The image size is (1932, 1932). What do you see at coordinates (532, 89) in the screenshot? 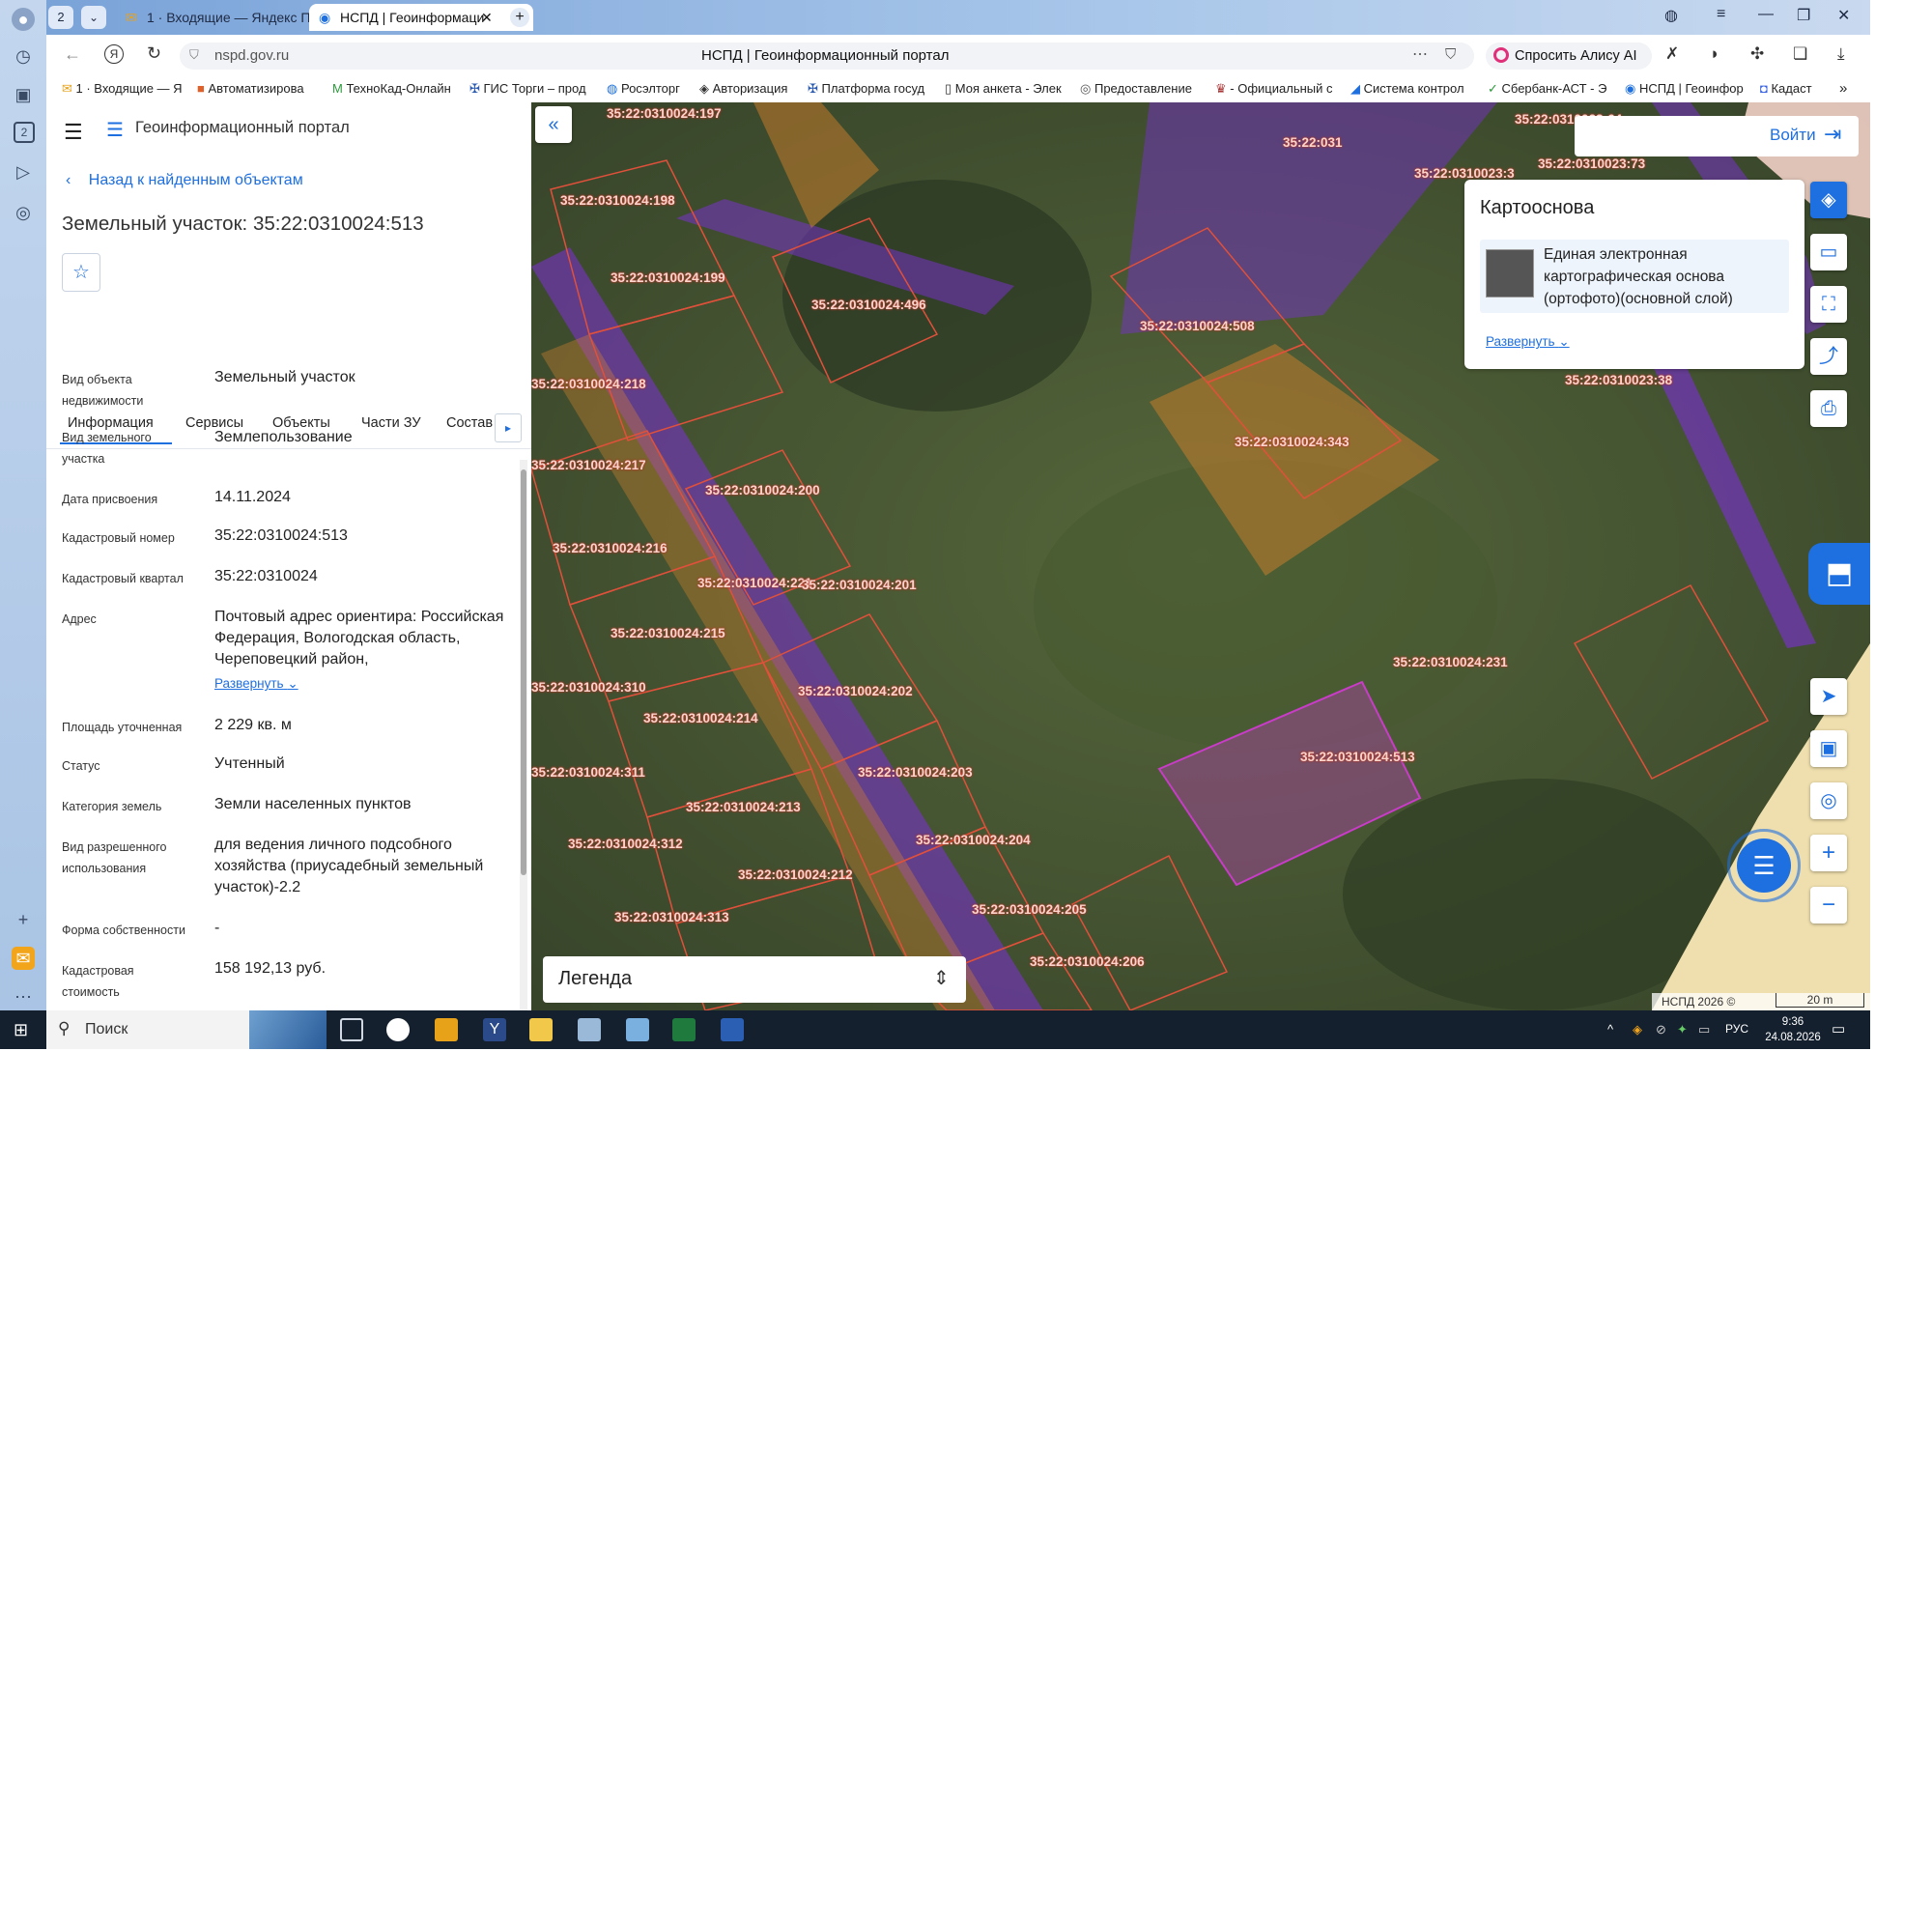
I see `bookmark-item: ✠ ГИС Торги – прод` at bounding box center [532, 89].